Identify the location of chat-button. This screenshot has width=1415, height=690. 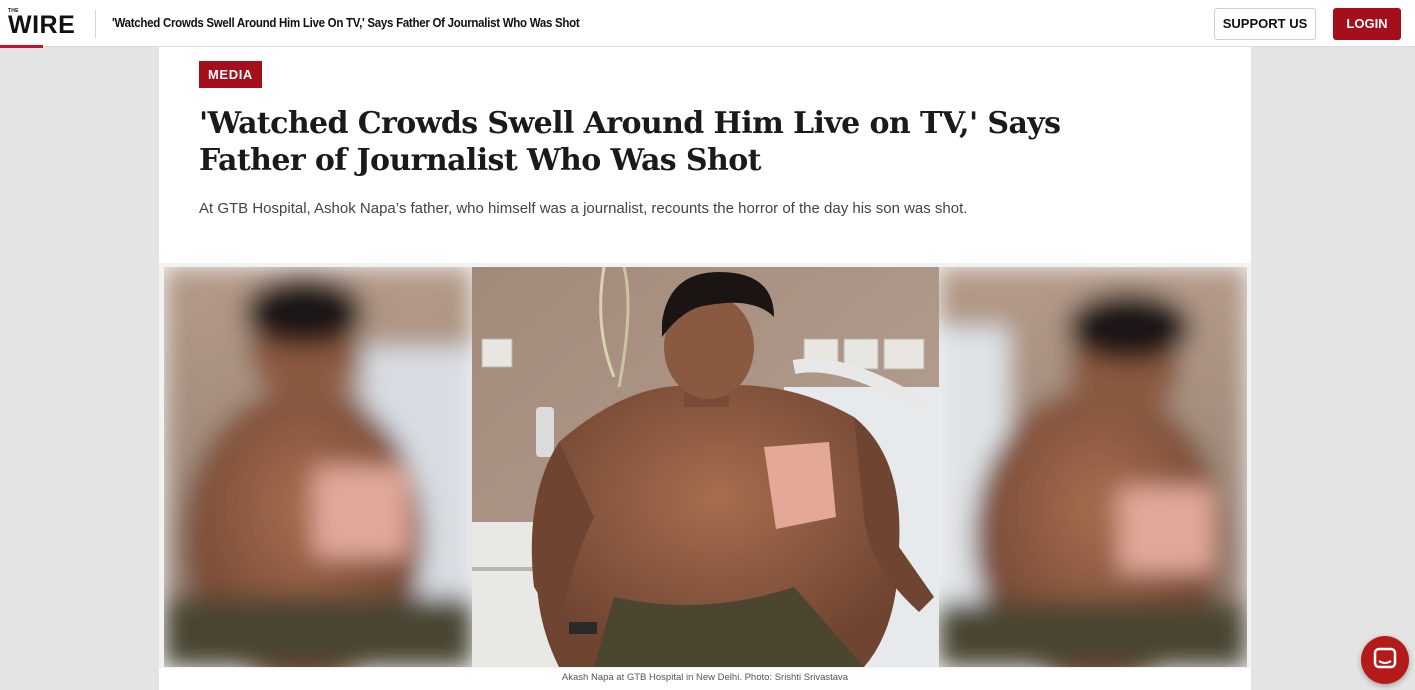
(1385, 660).